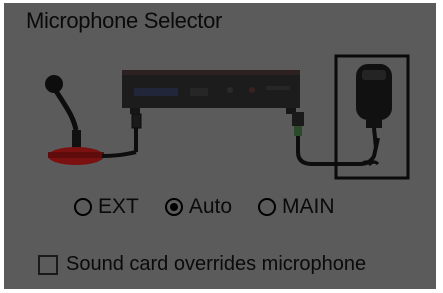 The height and width of the screenshot is (293, 443). I want to click on microphone-source-radio-group: EXT Auto MAIN, so click(217, 207).